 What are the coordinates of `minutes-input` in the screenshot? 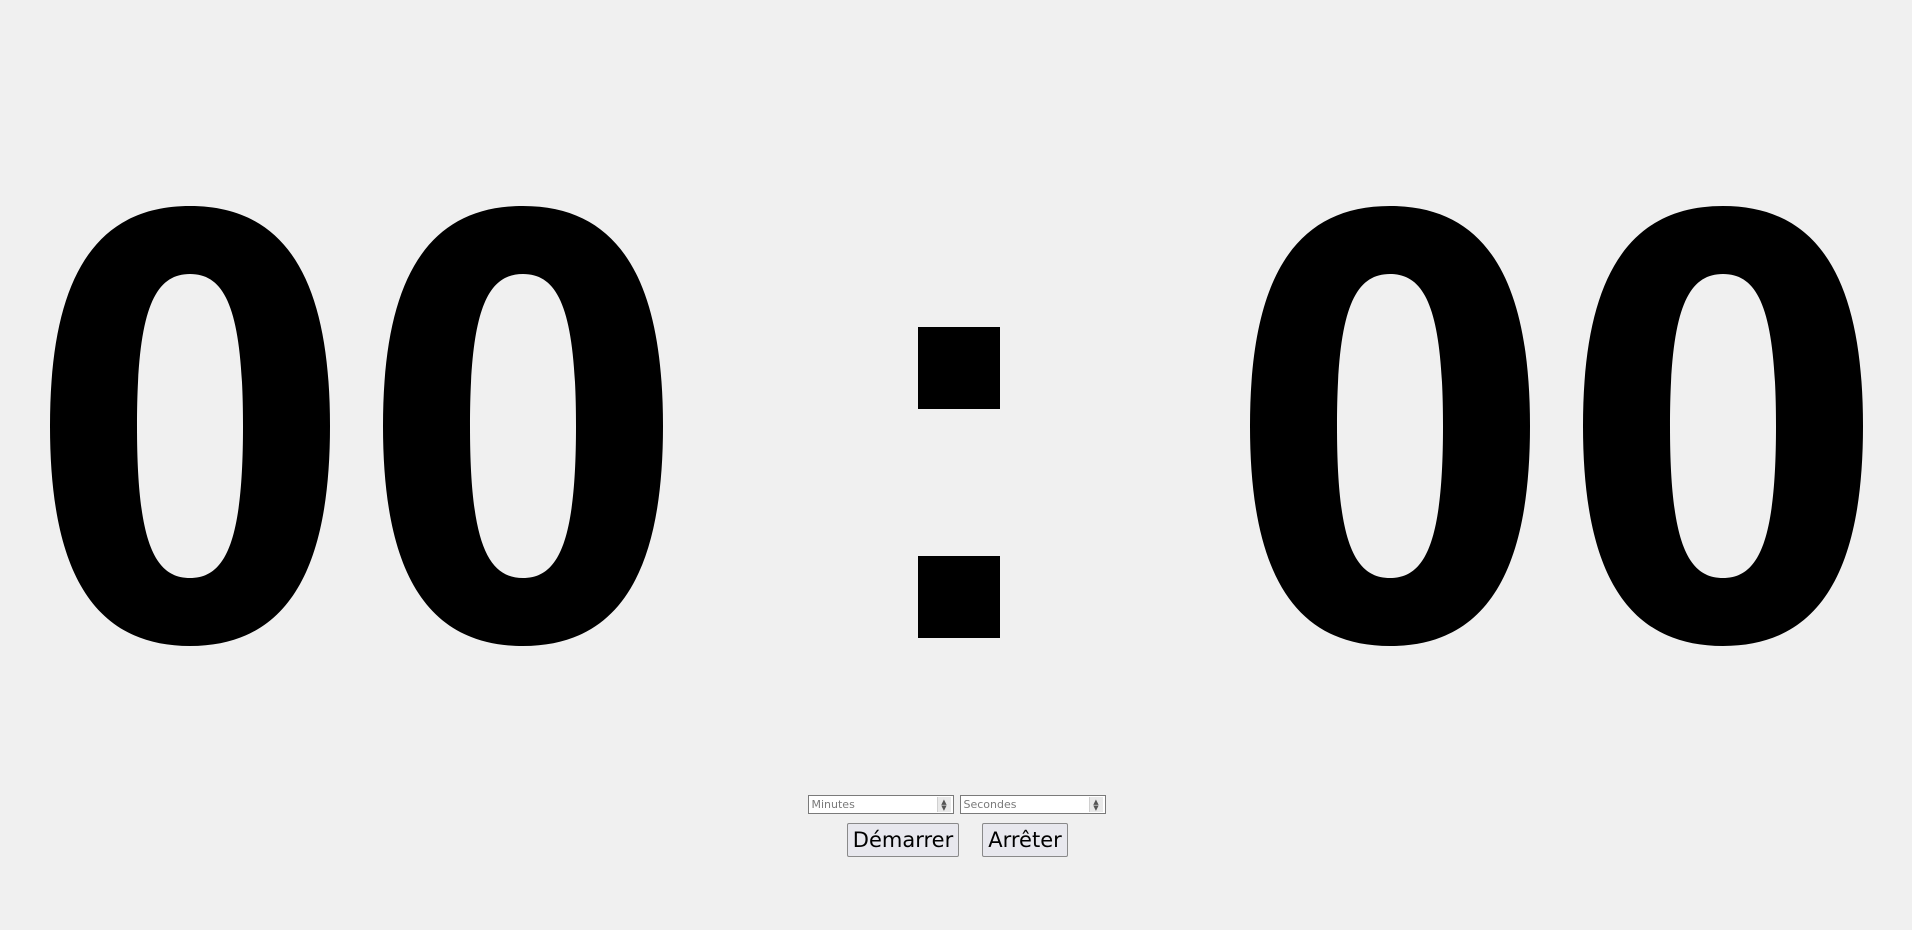 It's located at (871, 804).